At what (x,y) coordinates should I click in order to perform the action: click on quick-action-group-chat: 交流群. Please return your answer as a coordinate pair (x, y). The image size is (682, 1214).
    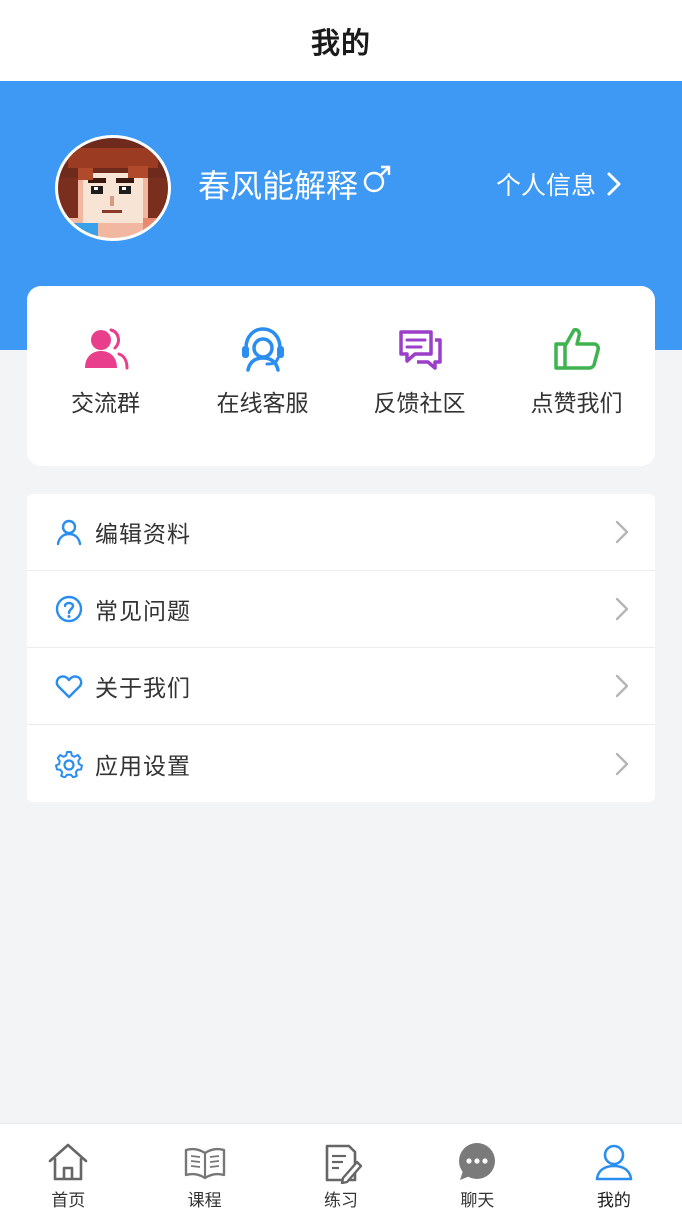
    Looking at the image, I should click on (105, 376).